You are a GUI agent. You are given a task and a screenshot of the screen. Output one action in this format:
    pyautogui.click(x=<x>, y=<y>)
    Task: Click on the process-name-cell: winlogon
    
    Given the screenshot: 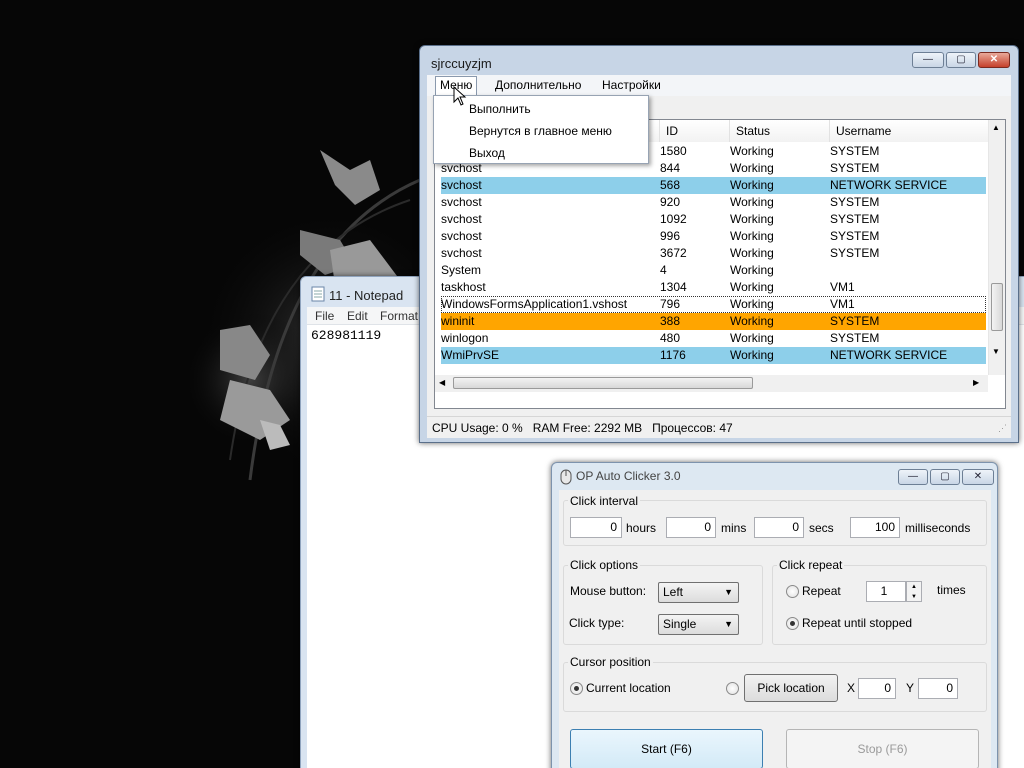 What is the action you would take?
    pyautogui.click(x=465, y=338)
    